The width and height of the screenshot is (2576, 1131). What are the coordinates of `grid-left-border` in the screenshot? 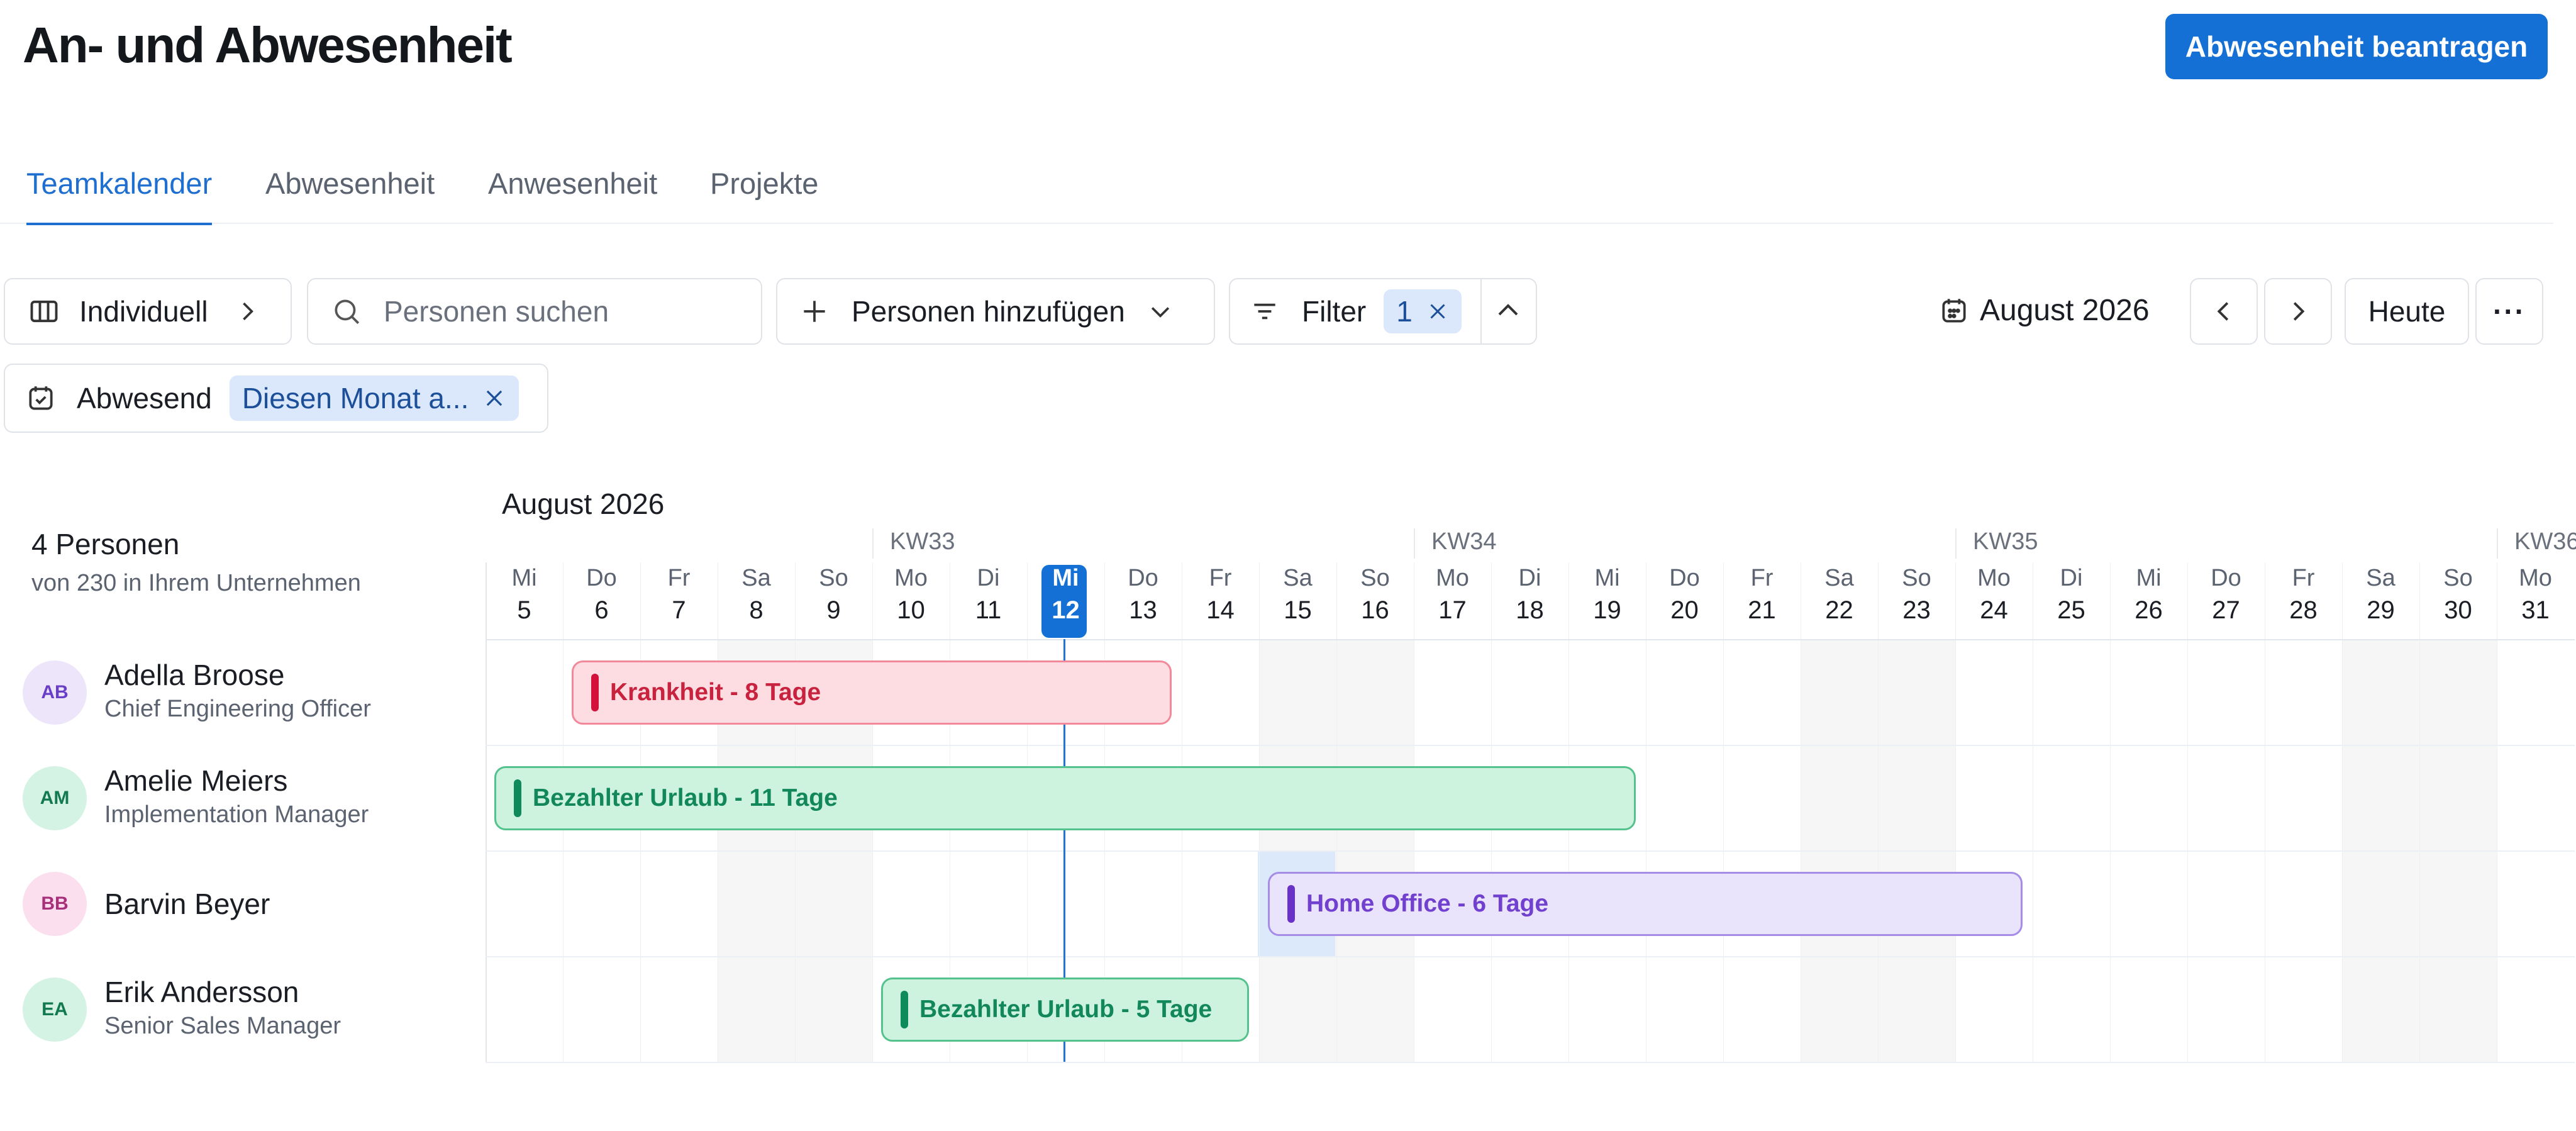 It's located at (486, 812).